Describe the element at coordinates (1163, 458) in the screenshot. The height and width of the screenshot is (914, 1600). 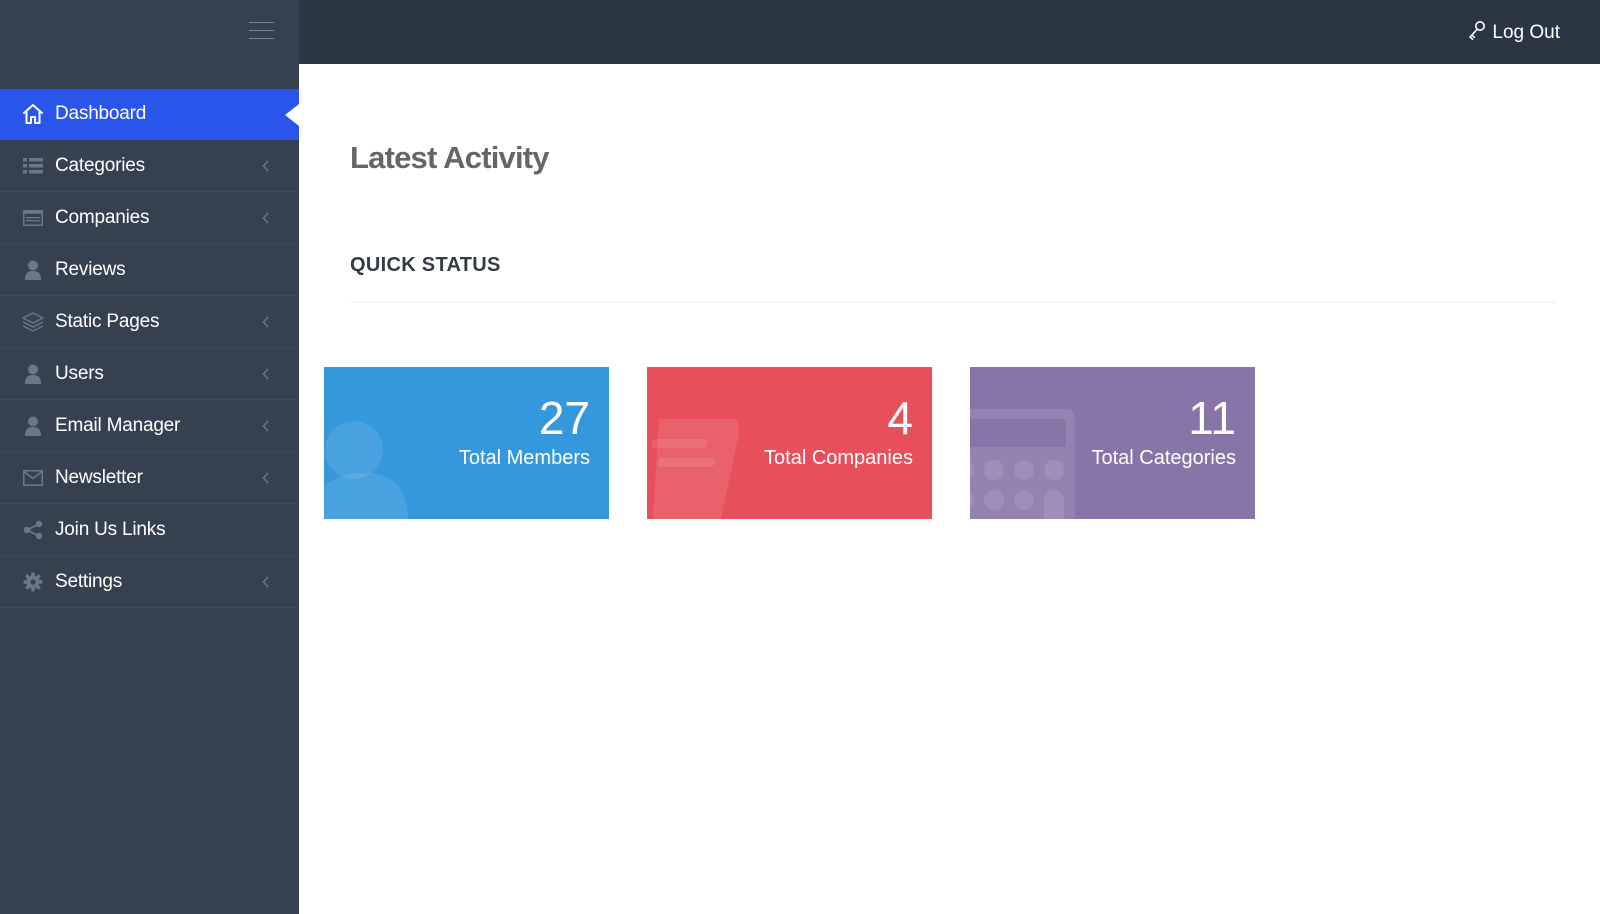
I see `stat-label: Total Categories` at that location.